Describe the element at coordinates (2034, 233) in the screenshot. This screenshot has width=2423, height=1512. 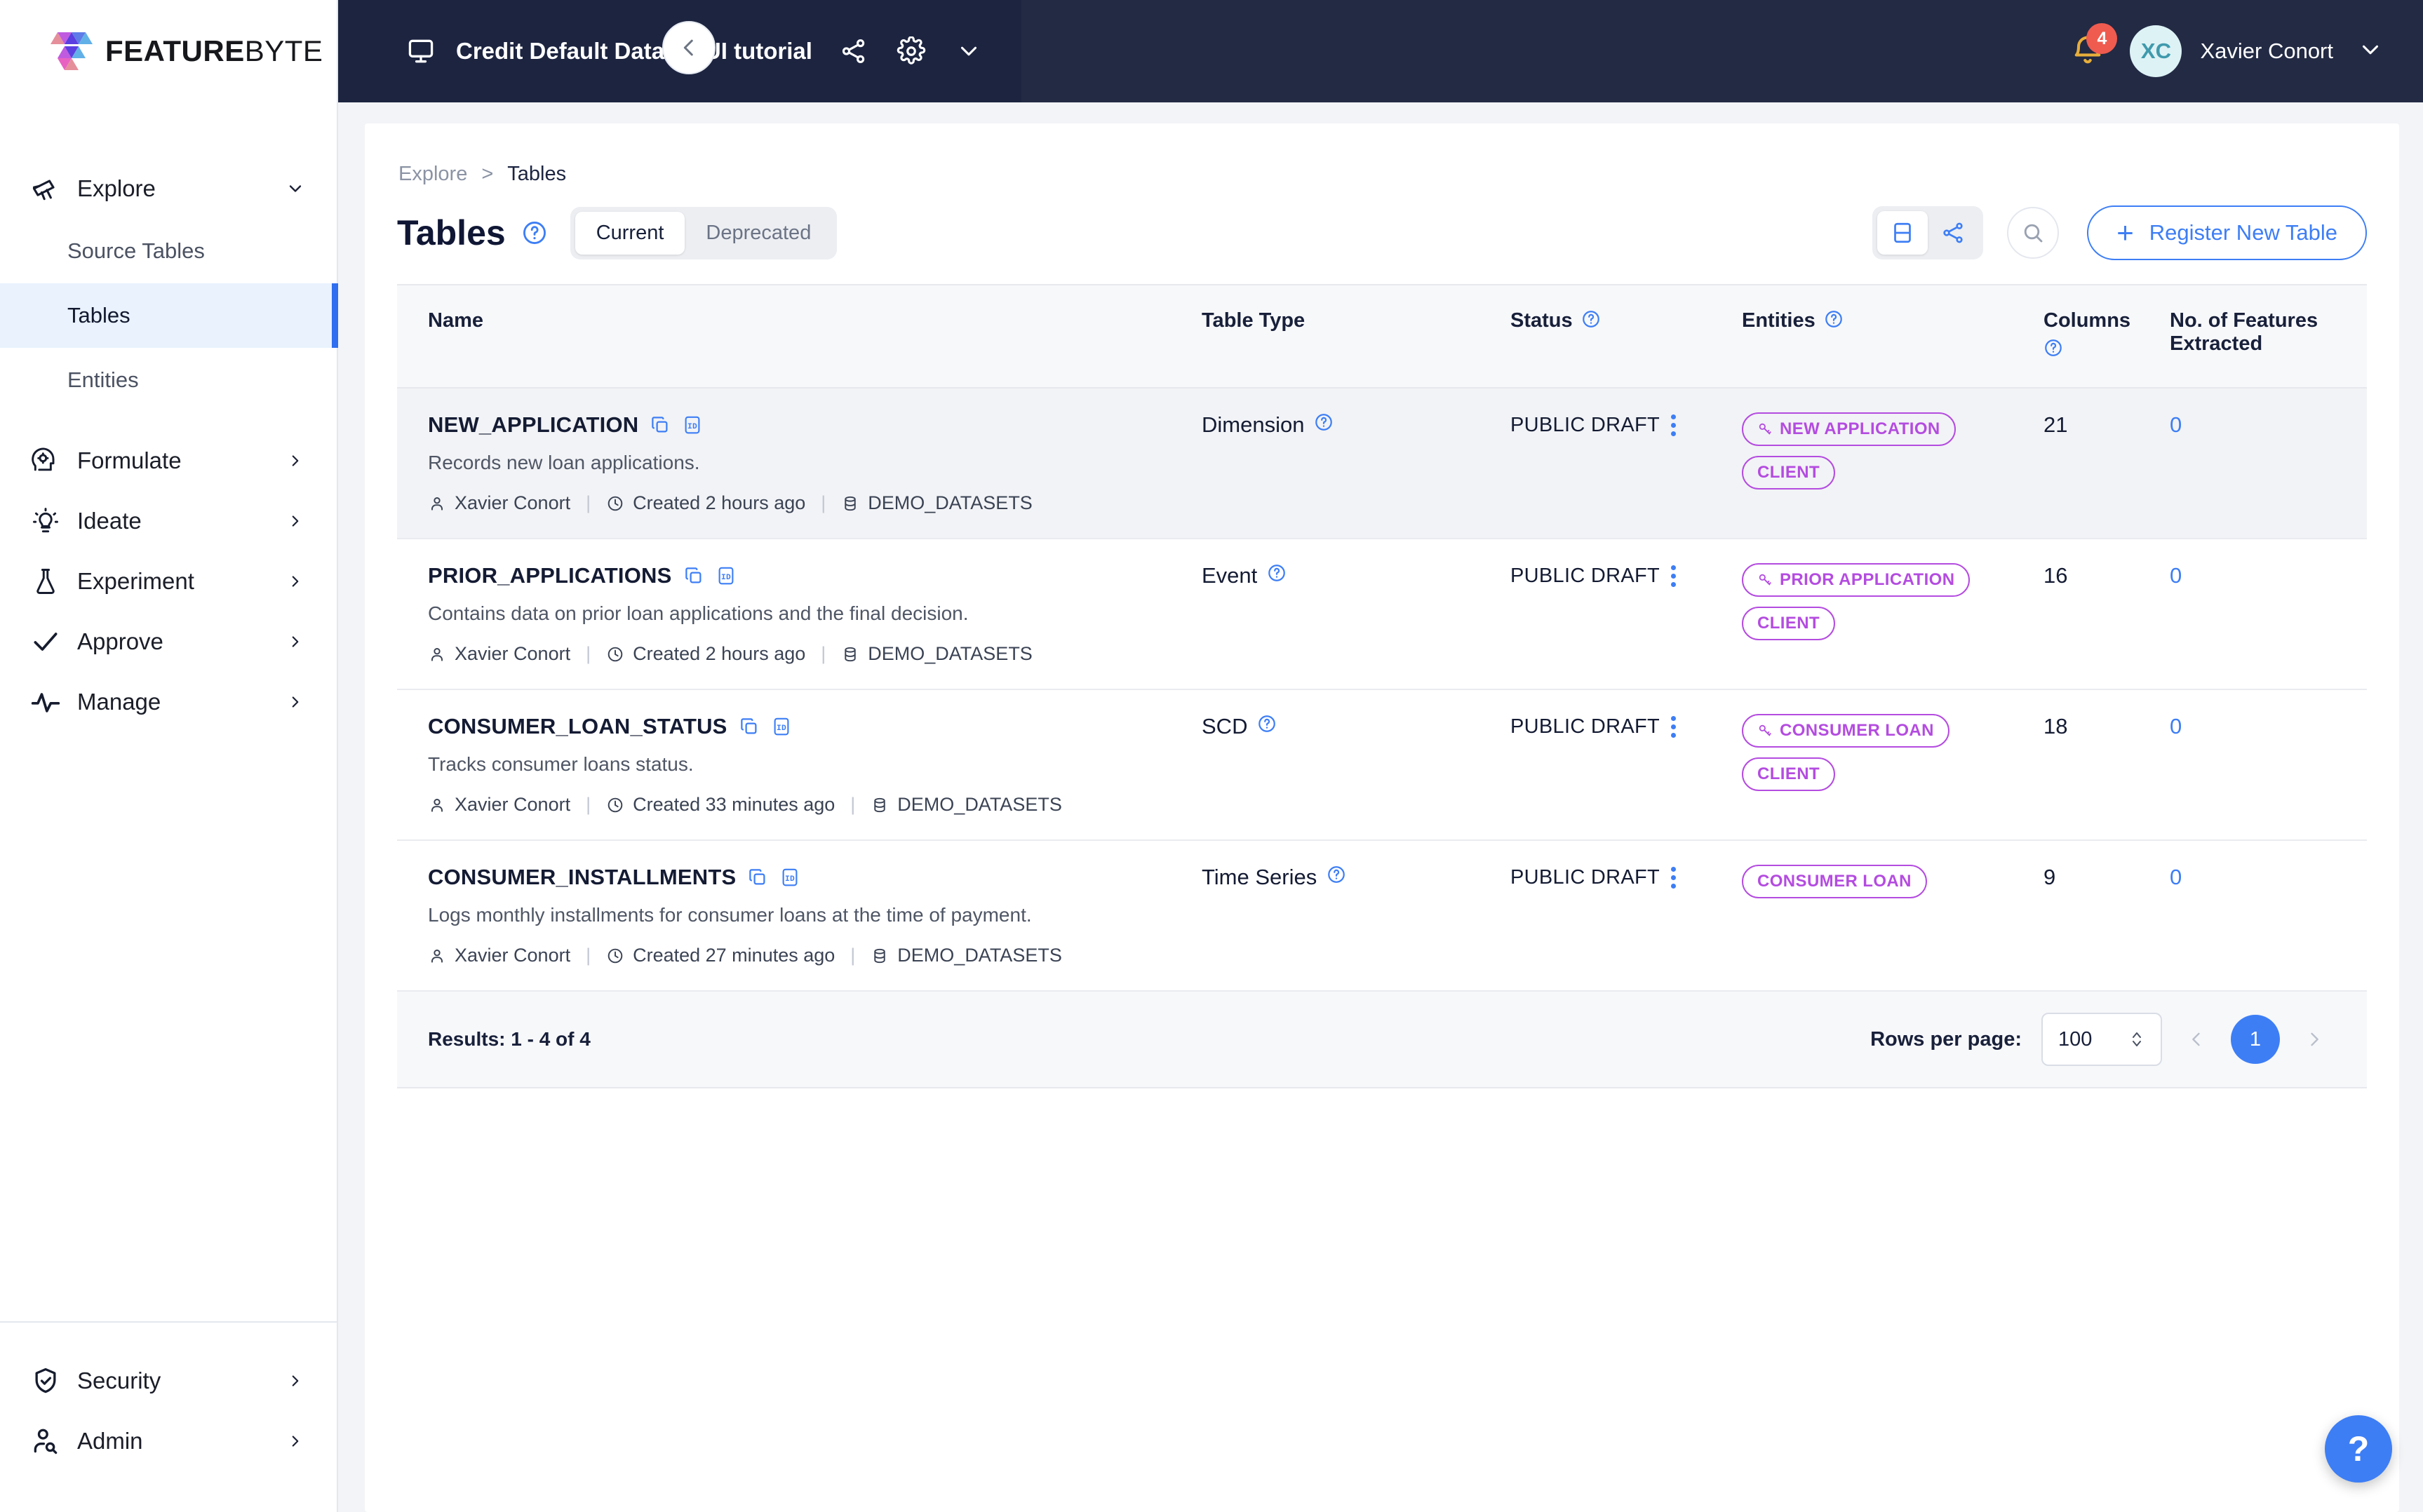
I see `search-button` at that location.